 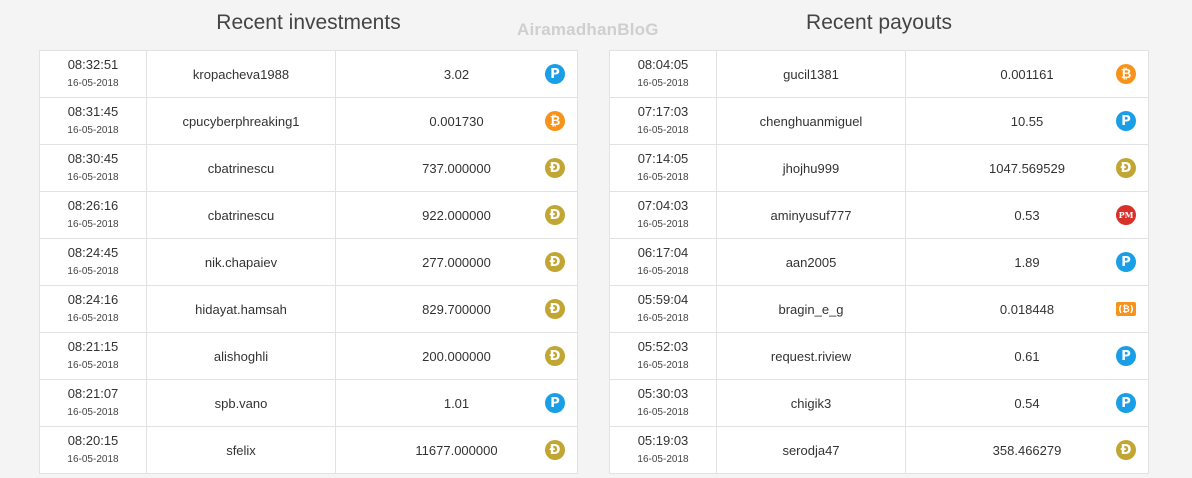 I want to click on time-text: 05:52:03, so click(x=663, y=346).